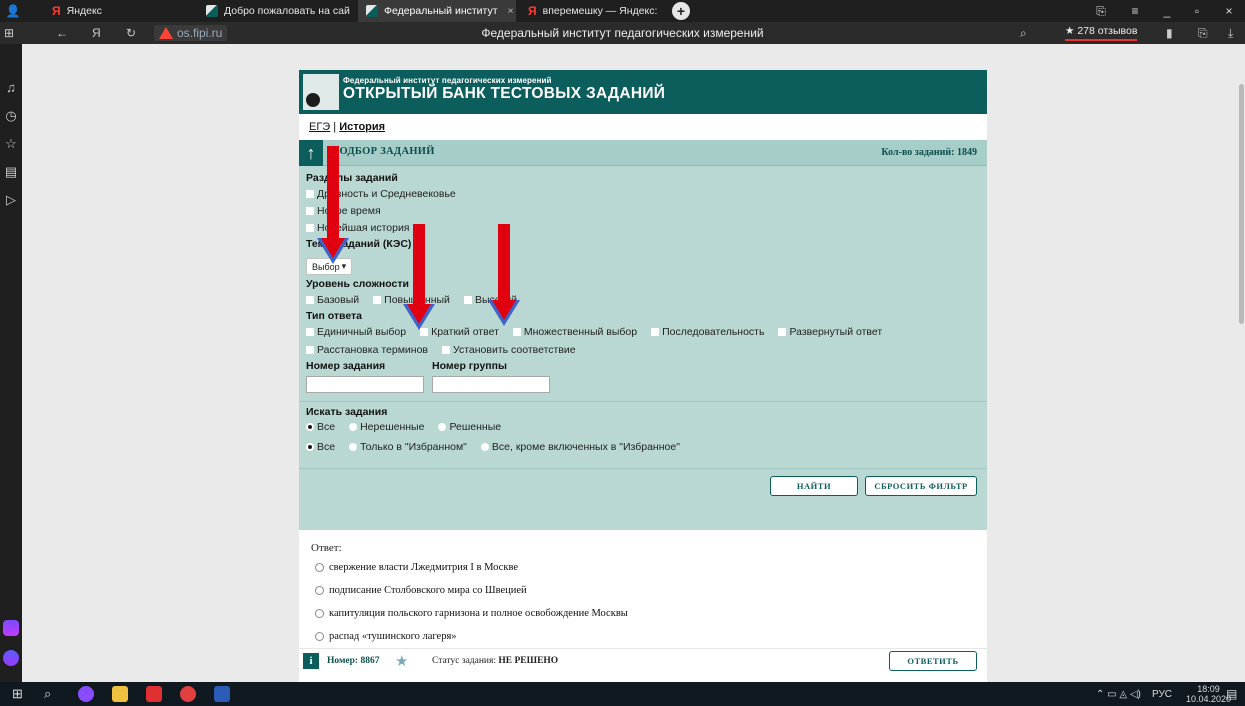 Image resolution: width=1245 pixels, height=706 pixels. I want to click on answer-type-option: Последовательность, so click(707, 332).